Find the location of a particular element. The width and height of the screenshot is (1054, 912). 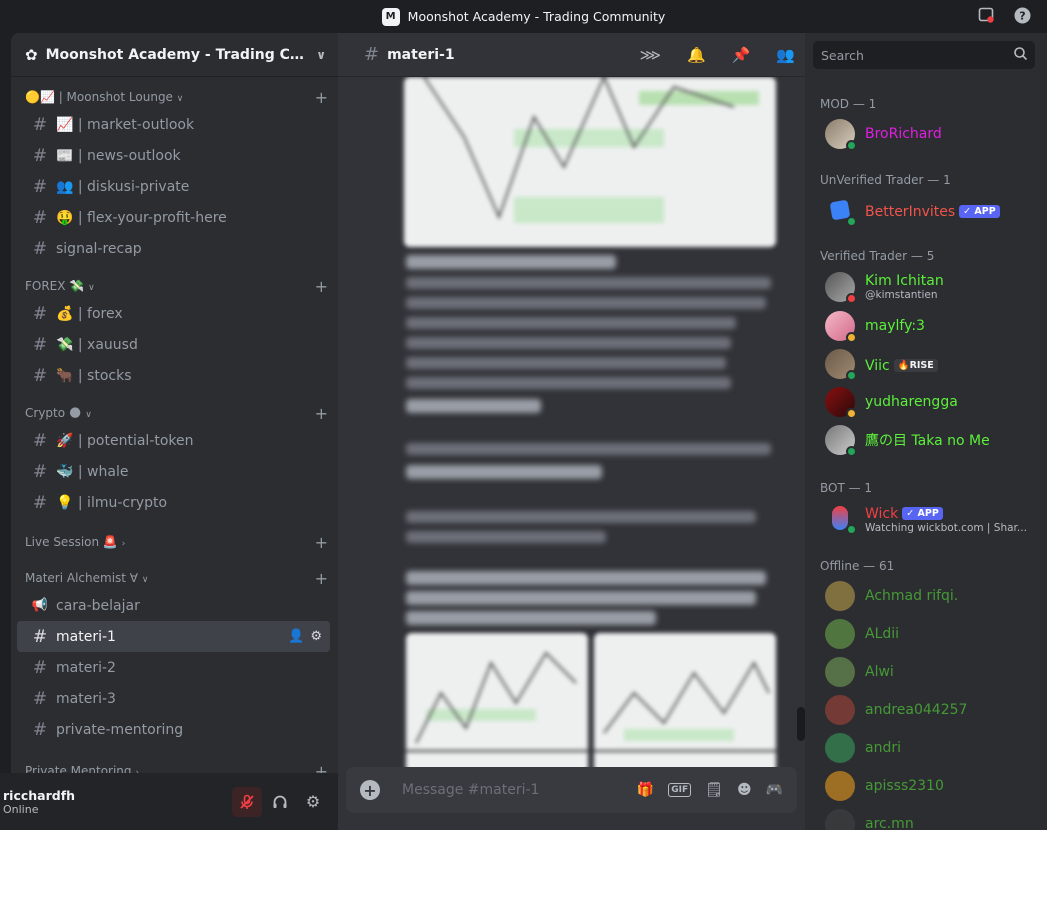

message-input: Message #materi-1 is located at coordinates (512, 790).